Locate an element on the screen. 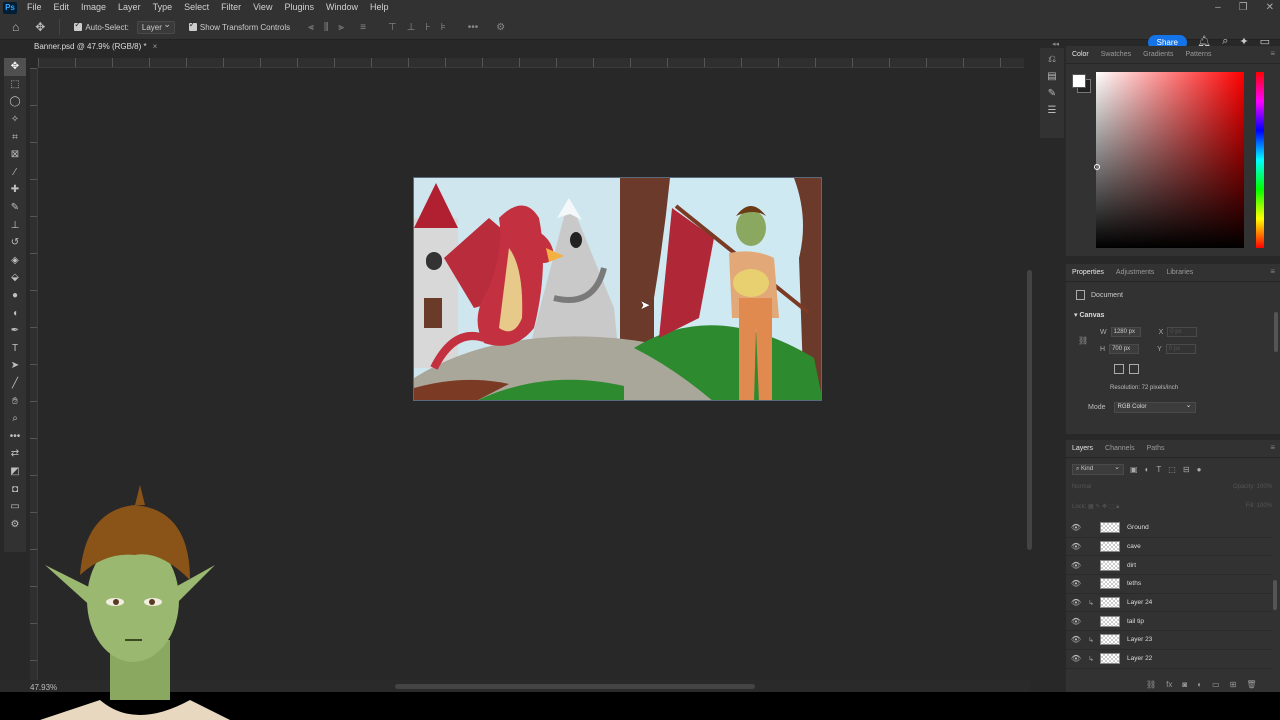 This screenshot has width=1280, height=720. swap-colors-icon: ⇄ is located at coordinates (15, 454).